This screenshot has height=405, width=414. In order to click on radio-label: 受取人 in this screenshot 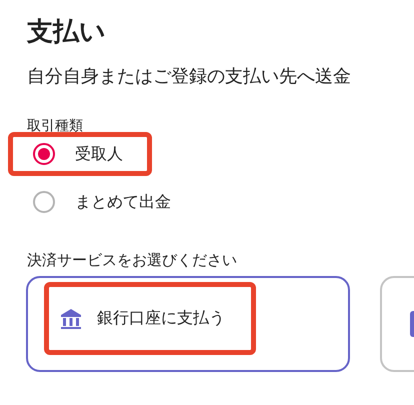, I will do `click(99, 154)`.